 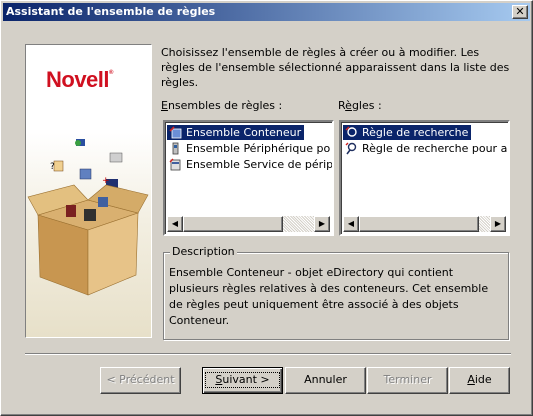 I want to click on device-ruleset-icon, so click(x=175, y=148).